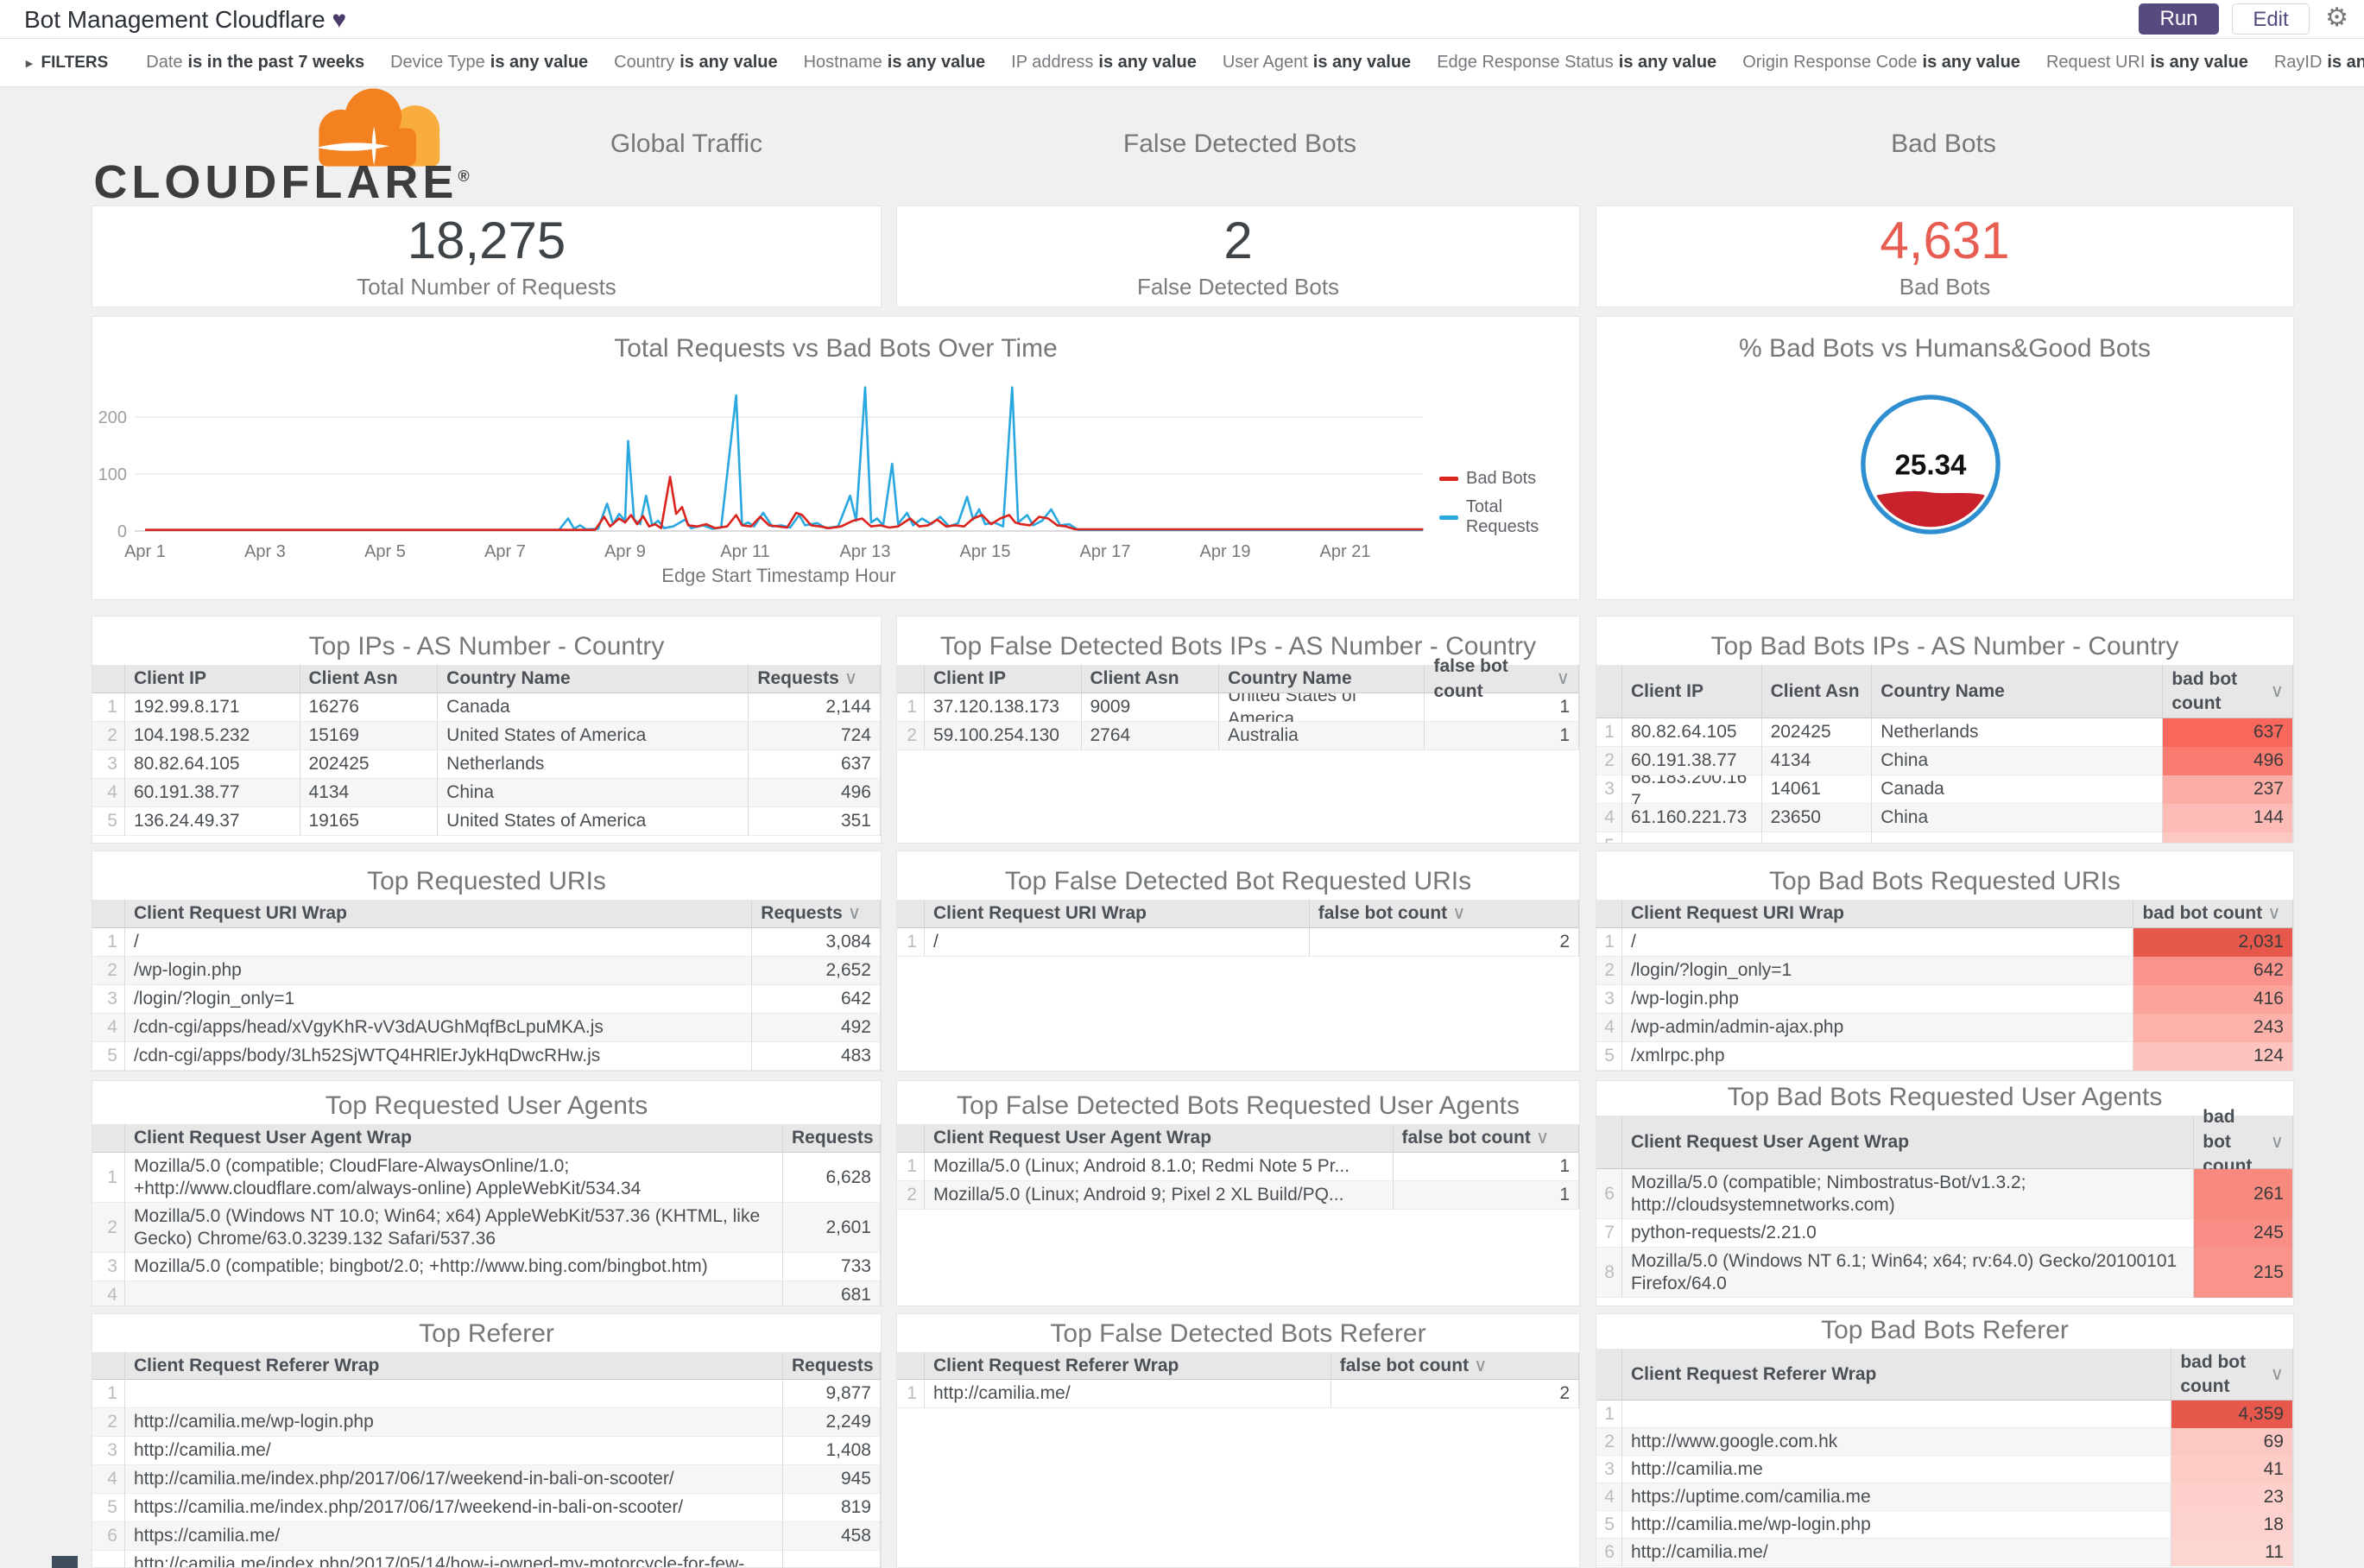 The height and width of the screenshot is (1568, 2364). Describe the element at coordinates (2228, 838) in the screenshot. I see `value-cell` at that location.